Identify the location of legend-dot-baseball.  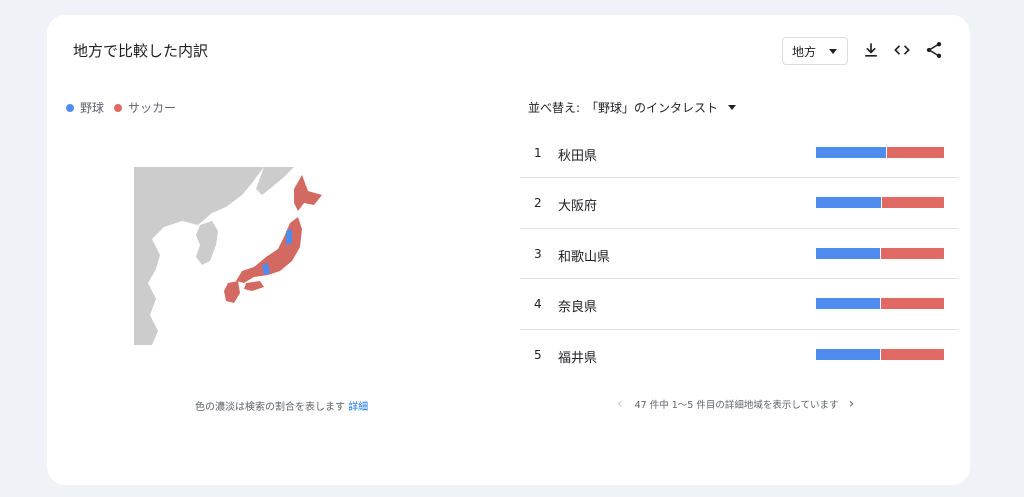
(70, 107).